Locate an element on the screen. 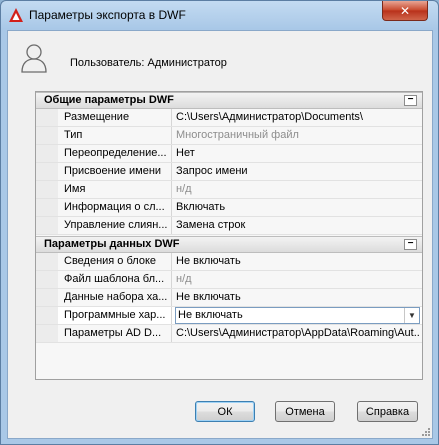 This screenshot has width=439, height=445. property-row-block-template: Файл шаблона бл... н/д is located at coordinates (229, 280).